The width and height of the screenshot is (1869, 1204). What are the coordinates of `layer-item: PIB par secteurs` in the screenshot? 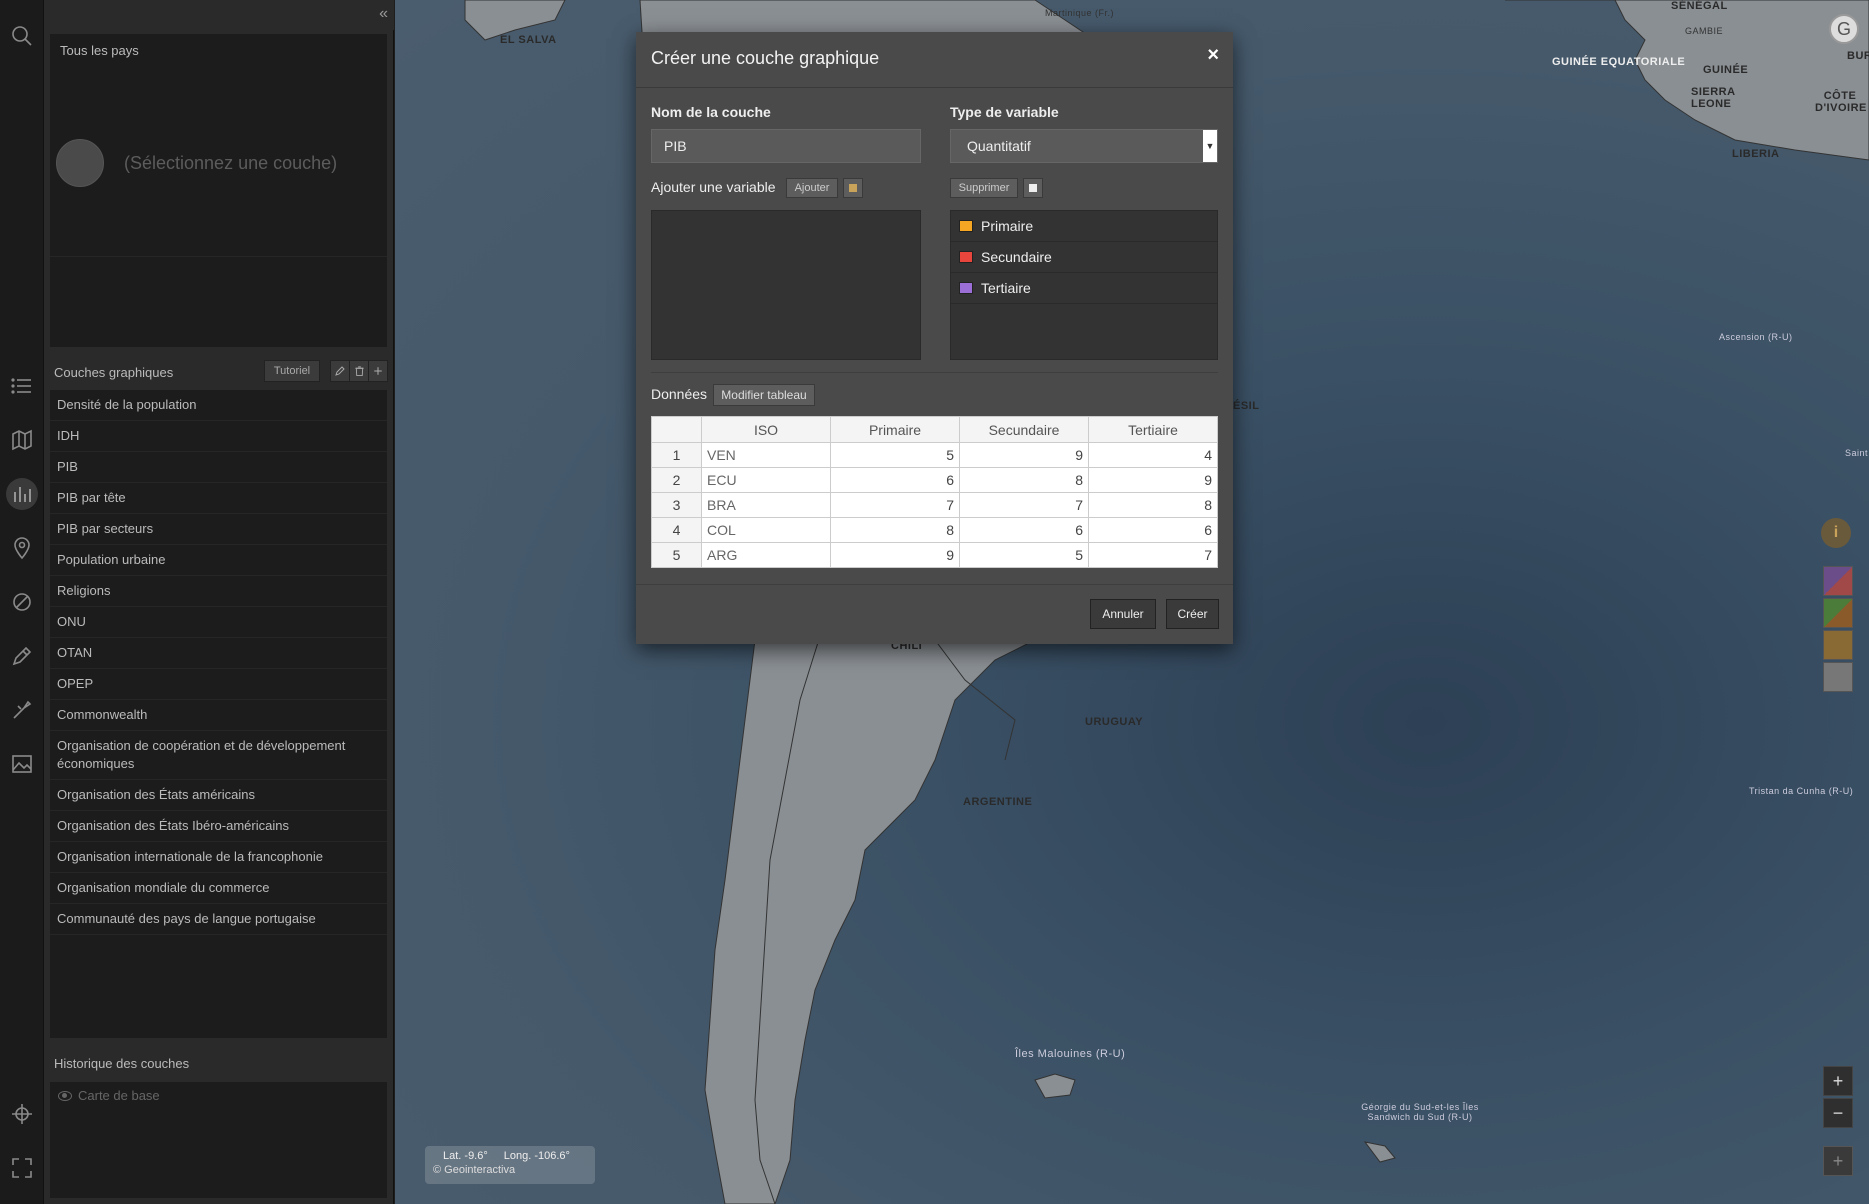 It's located at (218, 529).